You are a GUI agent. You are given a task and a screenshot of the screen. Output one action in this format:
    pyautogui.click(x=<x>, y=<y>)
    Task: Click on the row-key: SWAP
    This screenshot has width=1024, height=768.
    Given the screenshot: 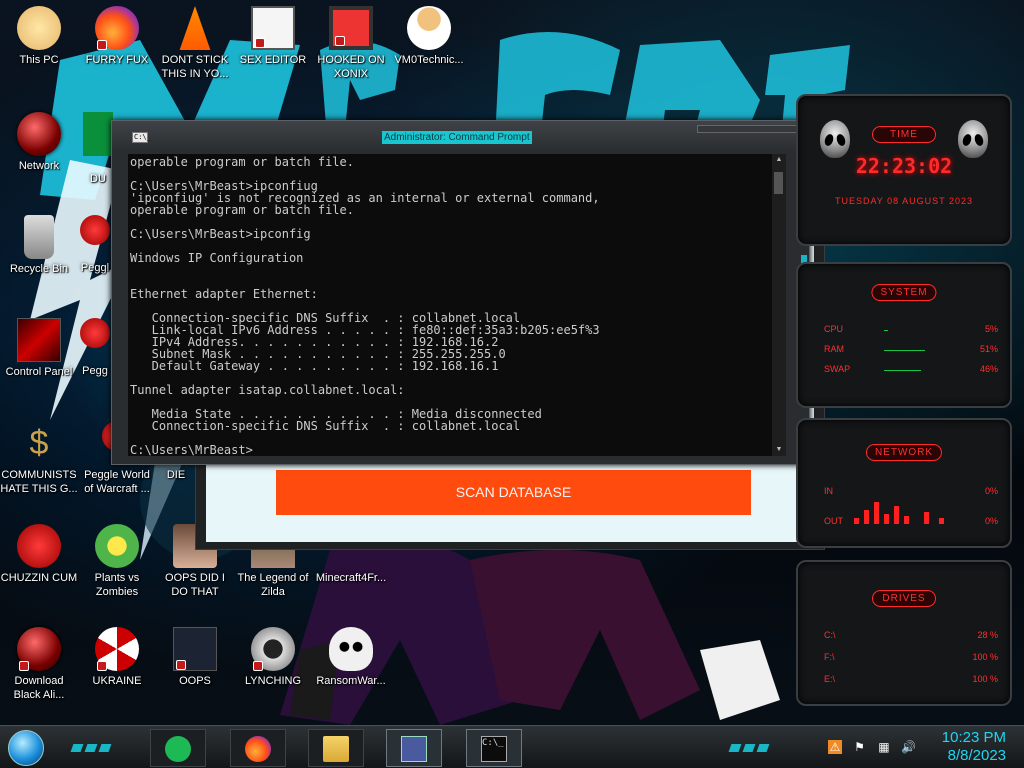 What is the action you would take?
    pyautogui.click(x=837, y=369)
    